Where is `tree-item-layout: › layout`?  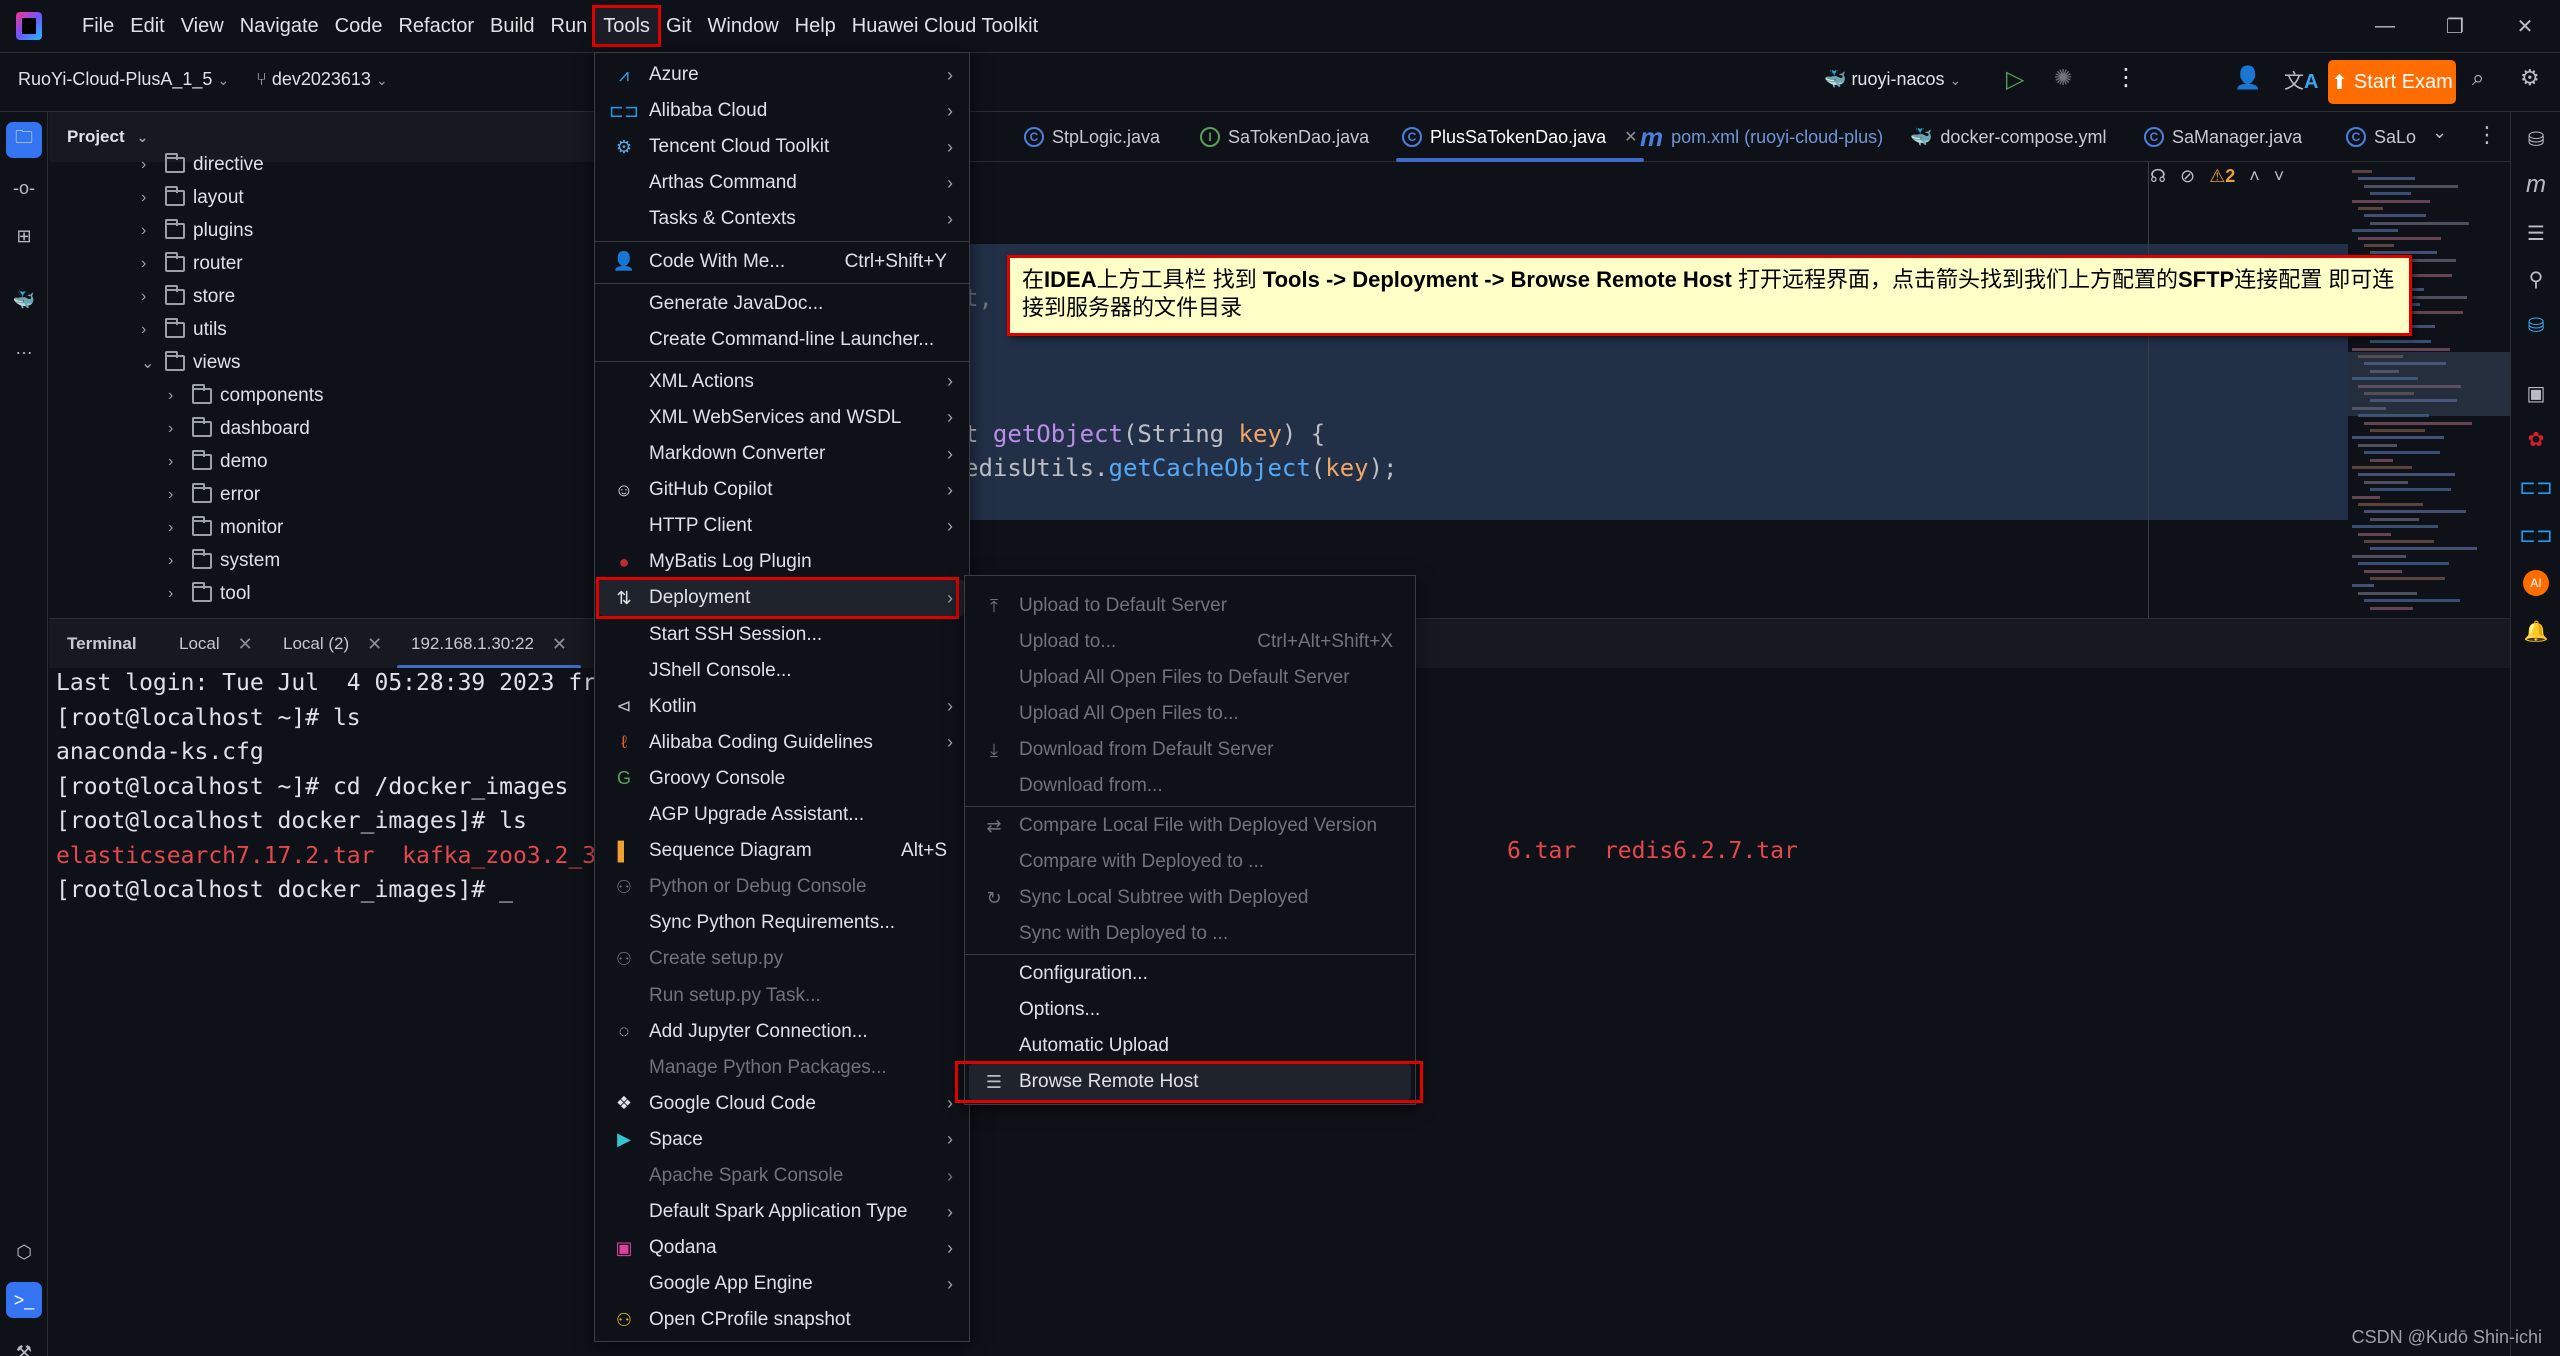
tree-item-layout: › layout is located at coordinates (192, 197).